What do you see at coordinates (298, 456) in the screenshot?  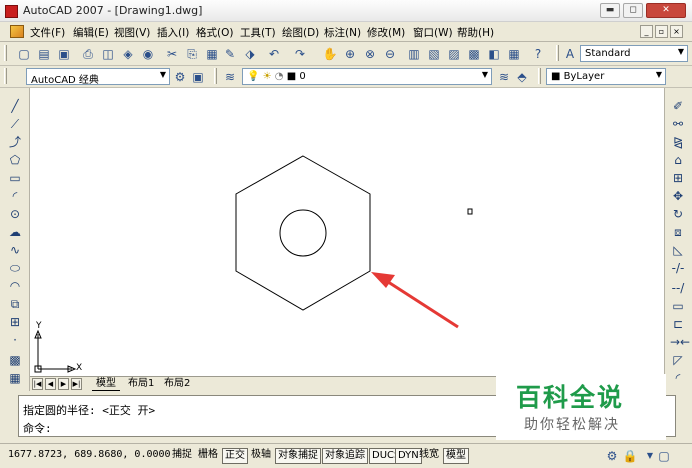 I see `osnap-button: 对象捕捉` at bounding box center [298, 456].